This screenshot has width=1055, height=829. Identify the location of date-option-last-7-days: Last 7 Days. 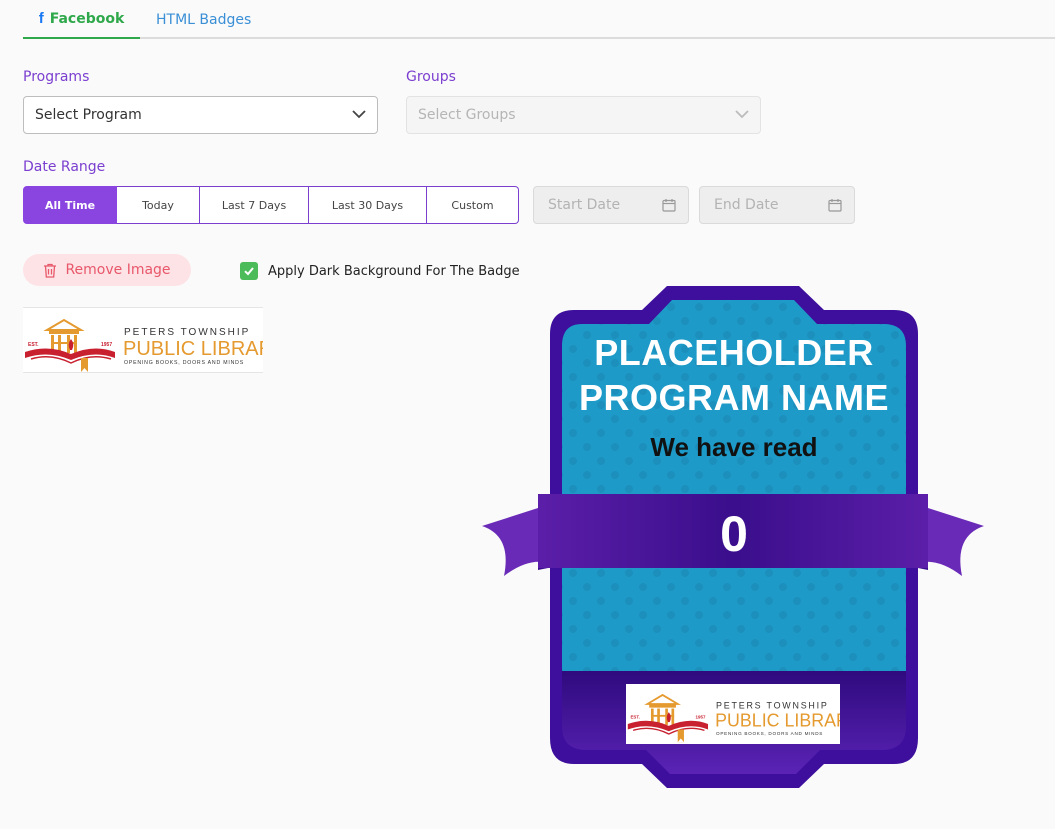
(254, 205).